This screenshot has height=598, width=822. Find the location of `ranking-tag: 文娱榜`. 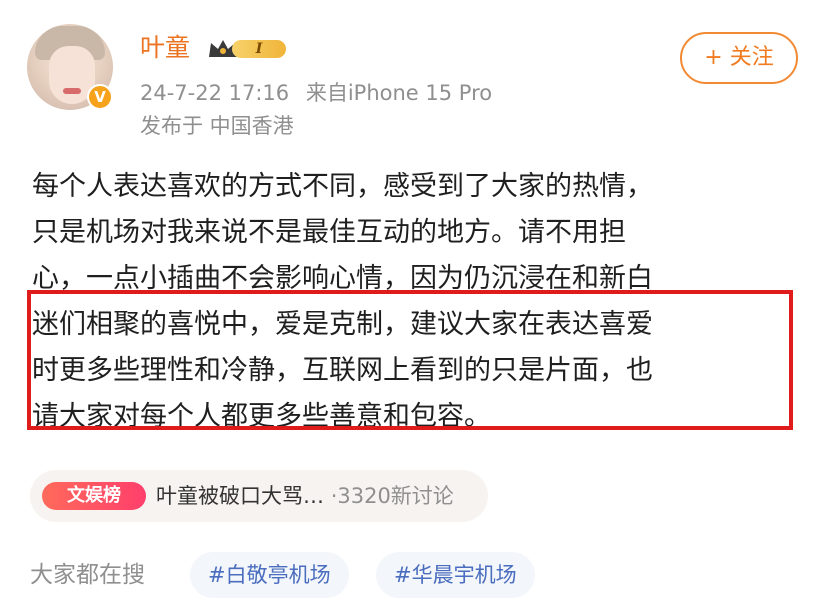

ranking-tag: 文娱榜 is located at coordinates (94, 496).